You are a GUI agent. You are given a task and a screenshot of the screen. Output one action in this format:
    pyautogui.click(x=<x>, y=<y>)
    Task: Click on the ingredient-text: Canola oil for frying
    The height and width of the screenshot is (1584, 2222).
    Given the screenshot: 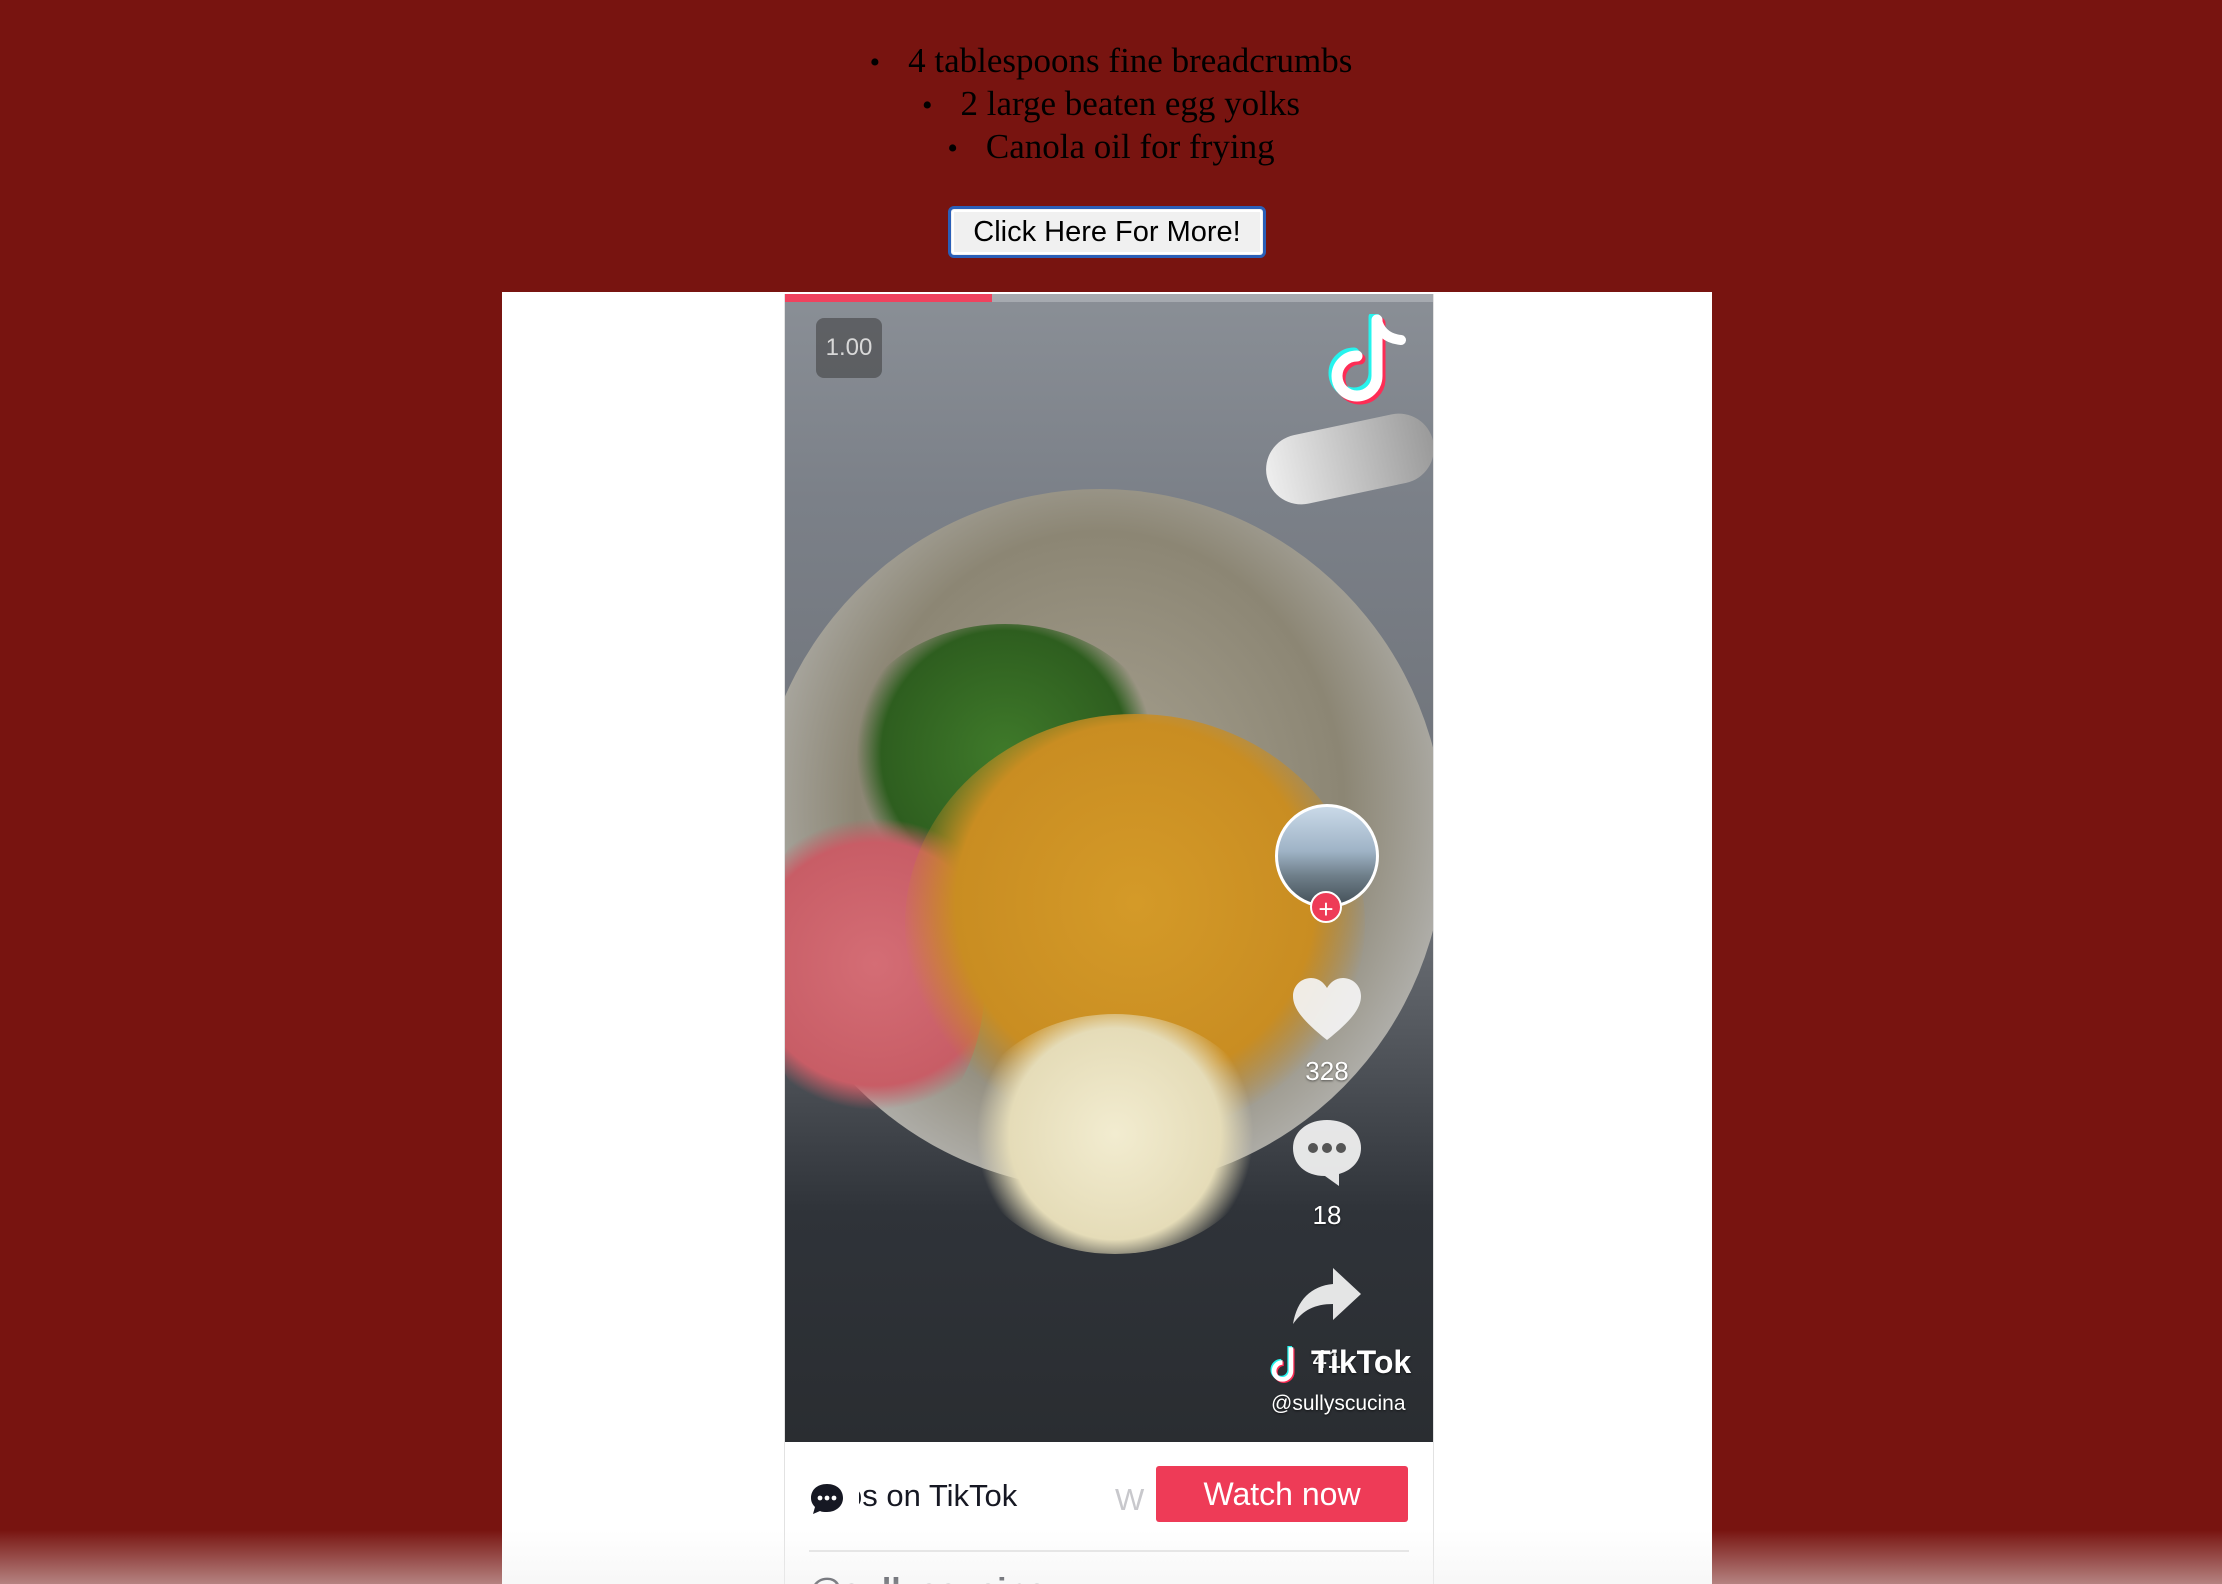 What is the action you would take?
    pyautogui.click(x=1130, y=146)
    